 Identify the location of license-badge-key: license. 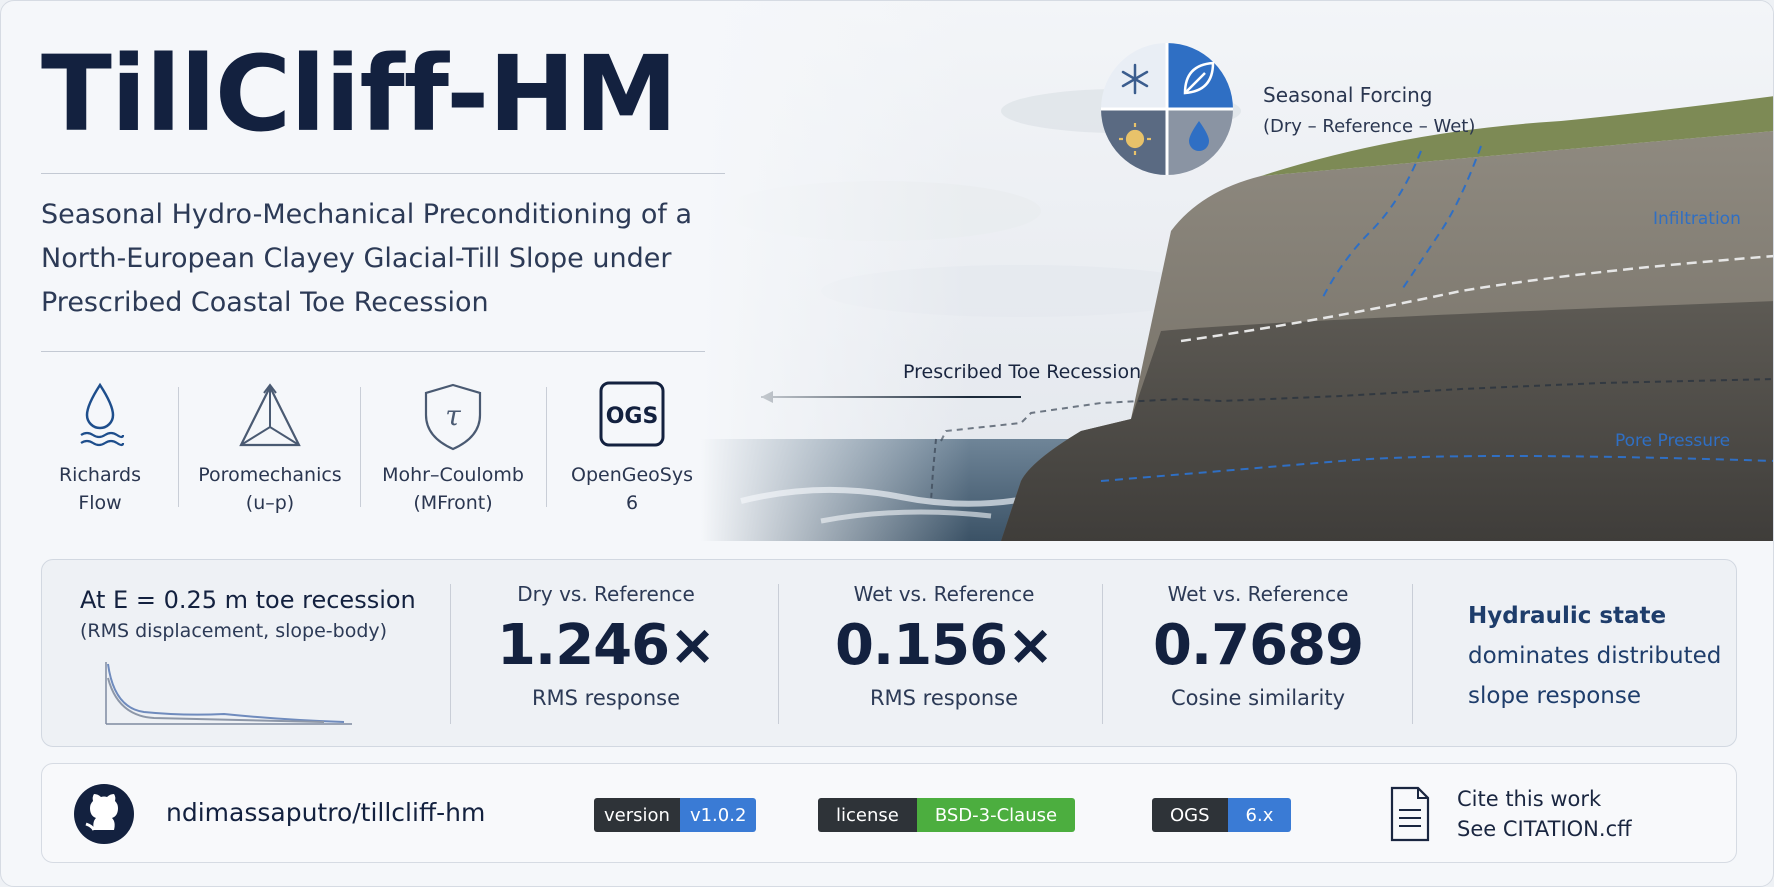
(867, 815).